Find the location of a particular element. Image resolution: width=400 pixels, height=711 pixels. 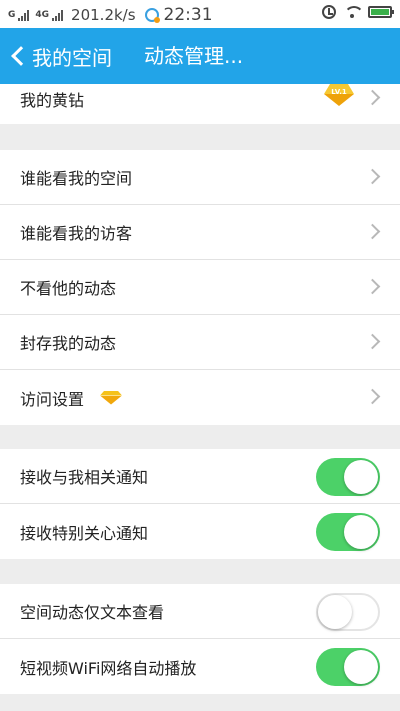

privacy-row-3: 封存我的动态 is located at coordinates (200, 342).